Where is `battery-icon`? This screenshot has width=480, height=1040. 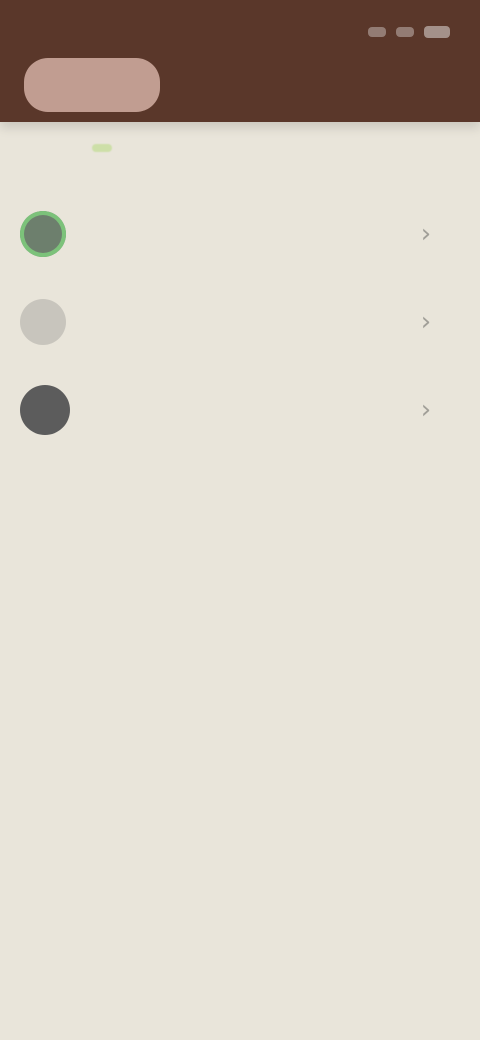 battery-icon is located at coordinates (437, 32).